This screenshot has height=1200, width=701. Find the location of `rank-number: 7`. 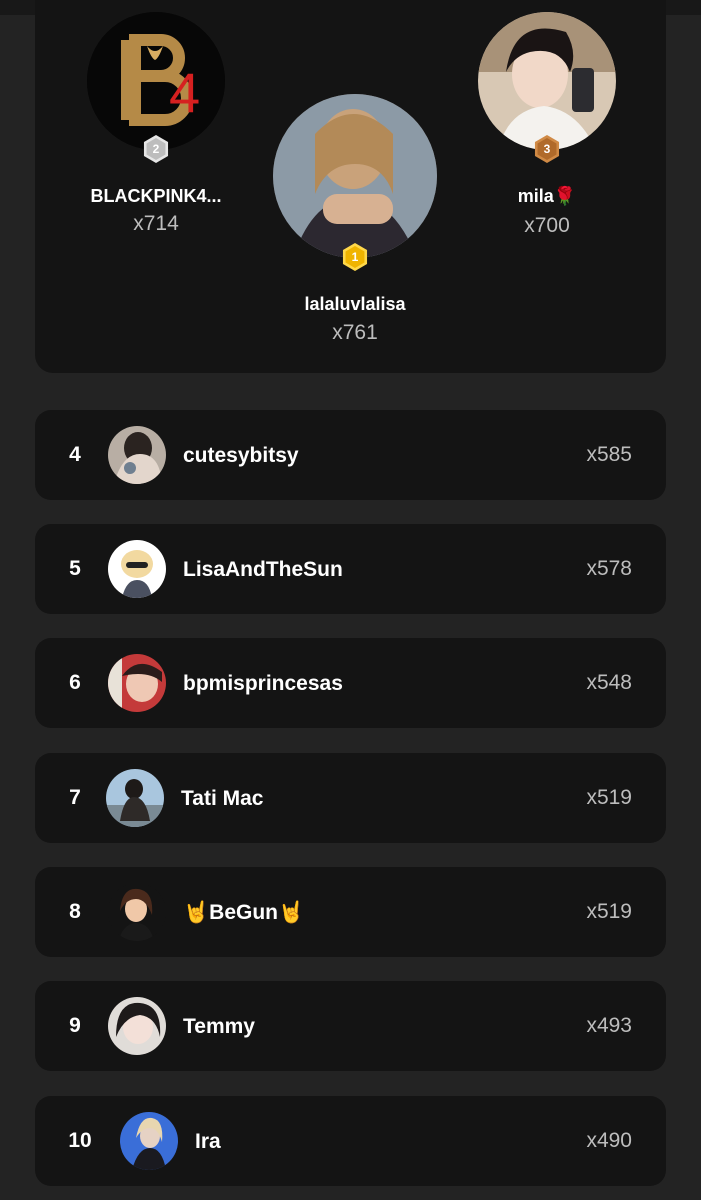

rank-number: 7 is located at coordinates (75, 797).